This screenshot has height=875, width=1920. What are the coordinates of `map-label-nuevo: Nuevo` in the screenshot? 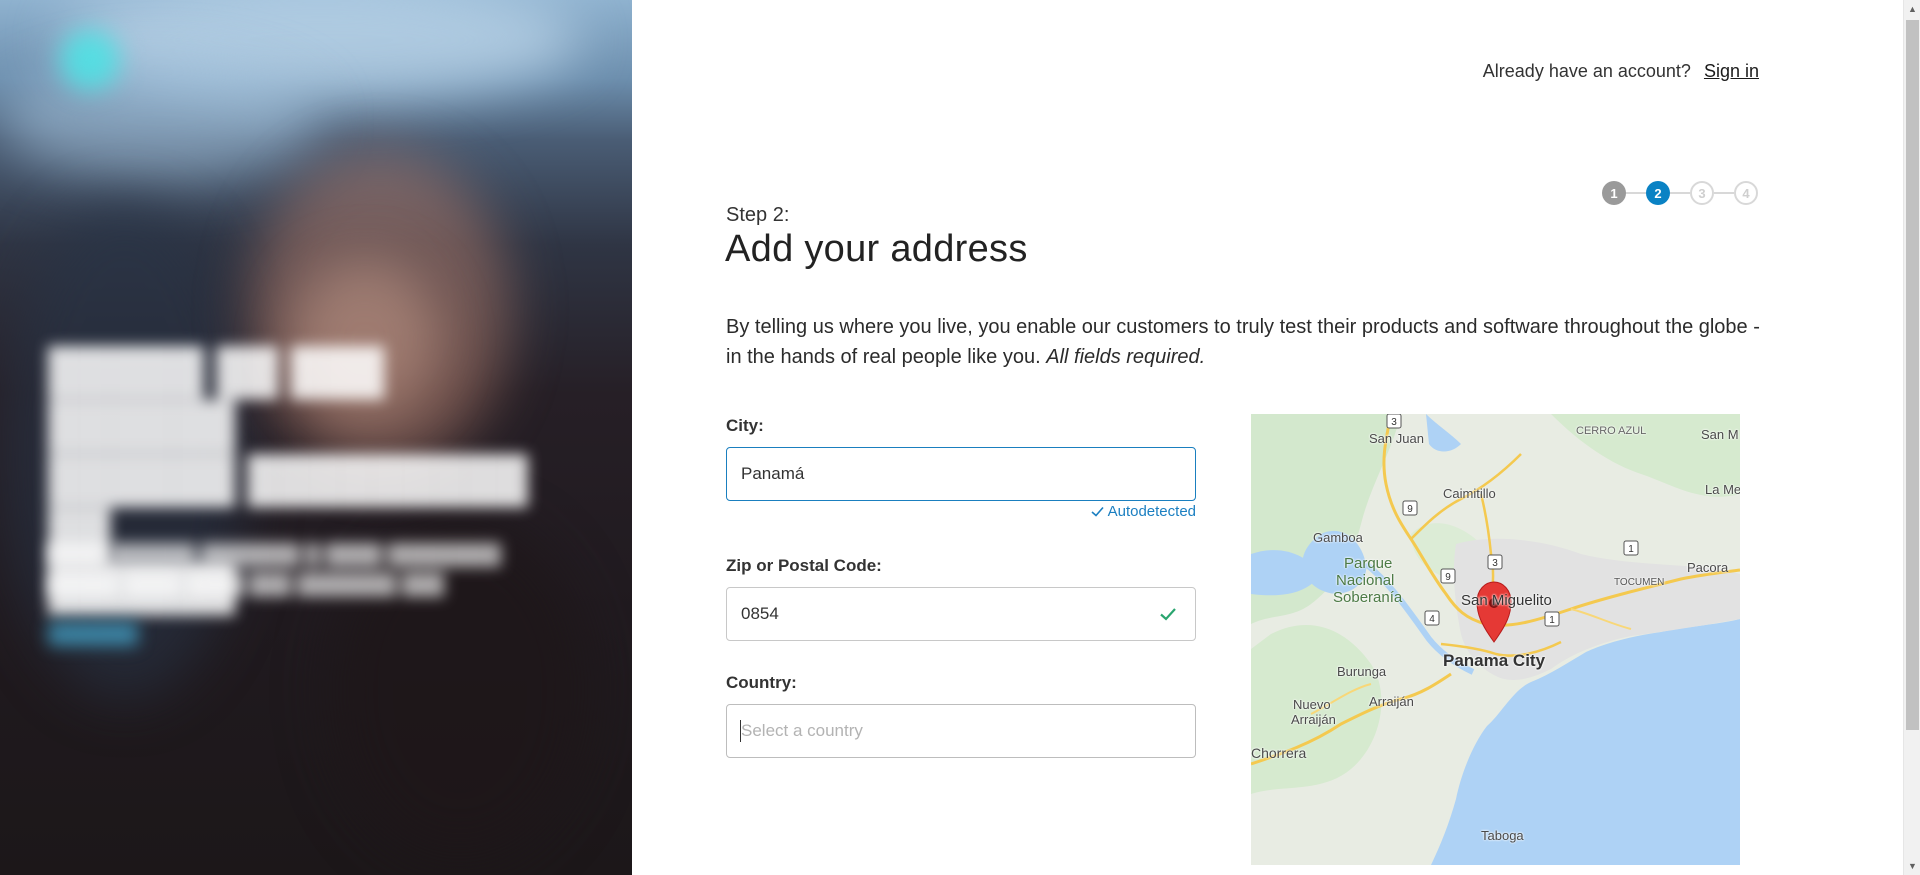 It's located at (1312, 704).